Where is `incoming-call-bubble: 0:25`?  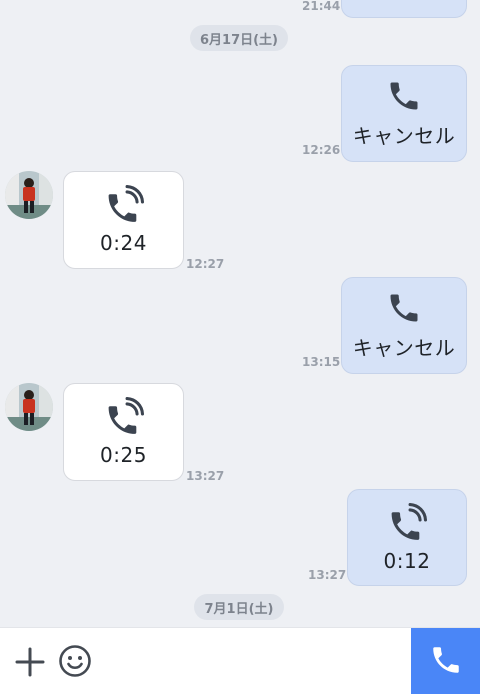 incoming-call-bubble: 0:25 is located at coordinates (123, 432).